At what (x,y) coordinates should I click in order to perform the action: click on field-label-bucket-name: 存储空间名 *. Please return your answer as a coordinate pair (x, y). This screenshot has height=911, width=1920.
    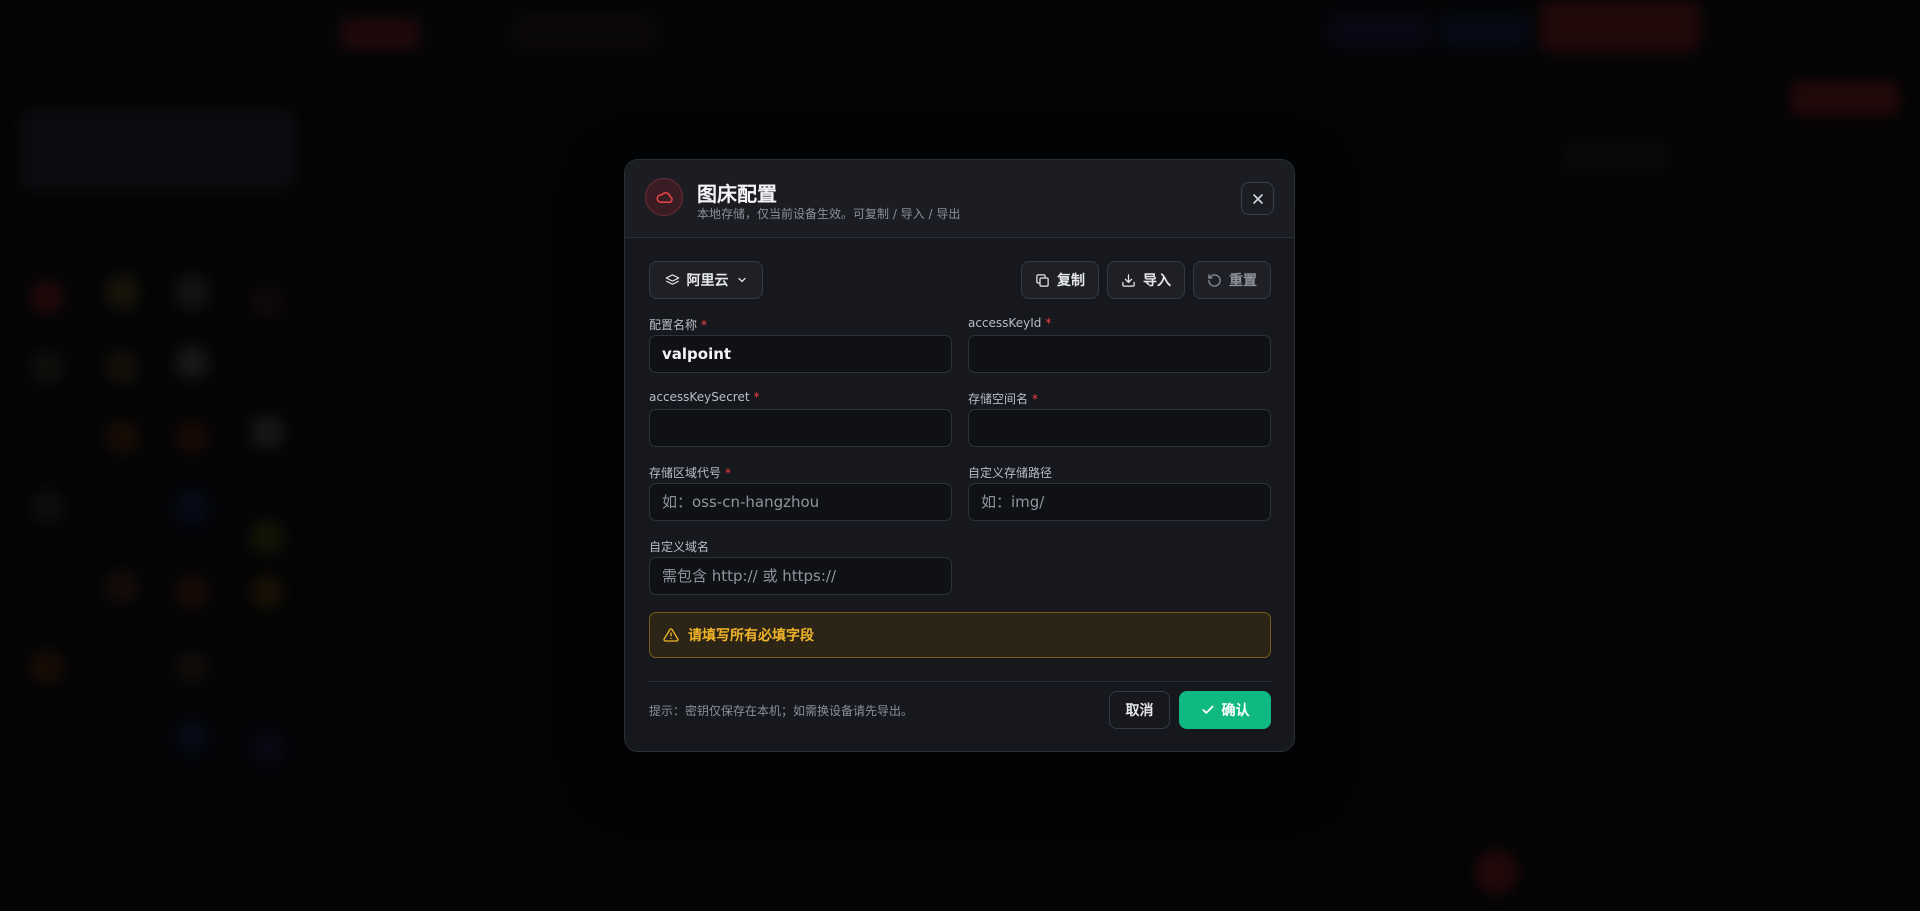
    Looking at the image, I should click on (1003, 399).